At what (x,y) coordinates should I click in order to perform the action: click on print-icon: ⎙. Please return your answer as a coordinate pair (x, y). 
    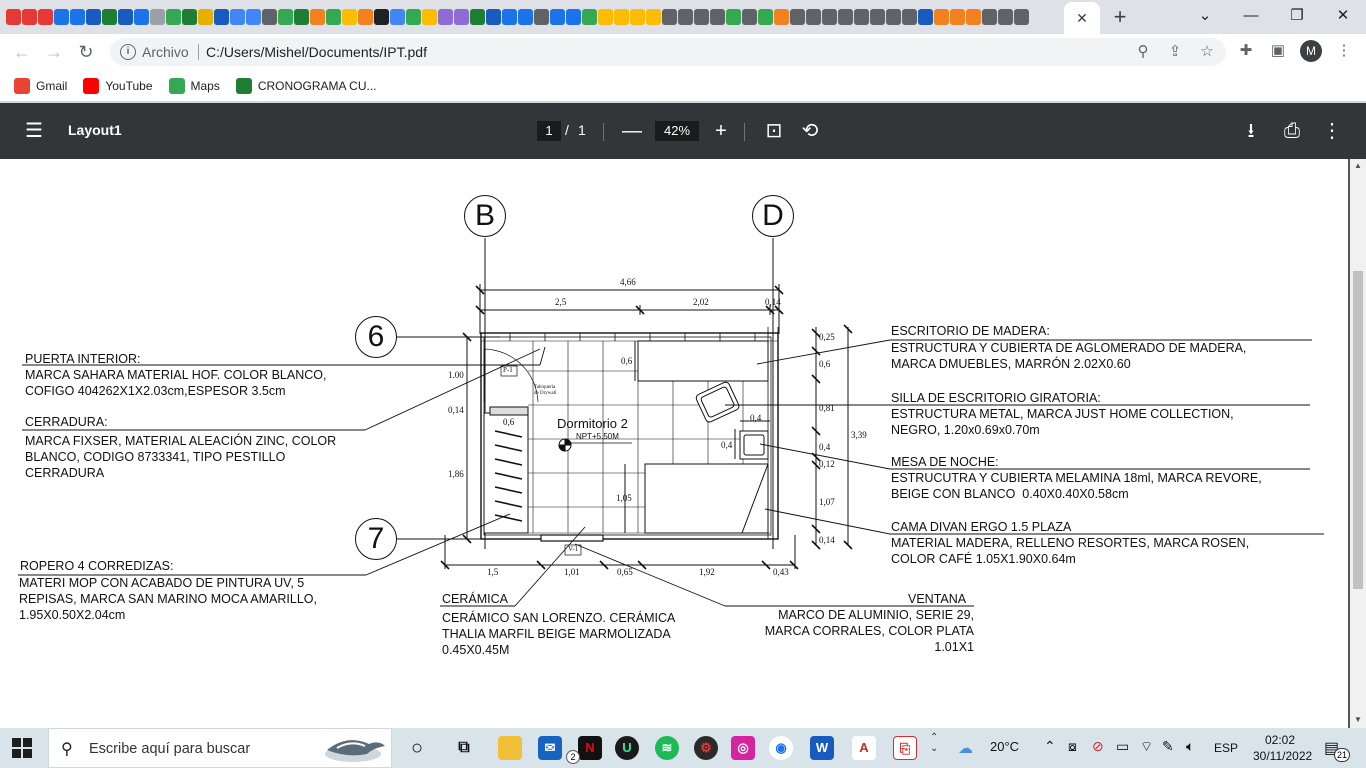
    Looking at the image, I should click on (1292, 131).